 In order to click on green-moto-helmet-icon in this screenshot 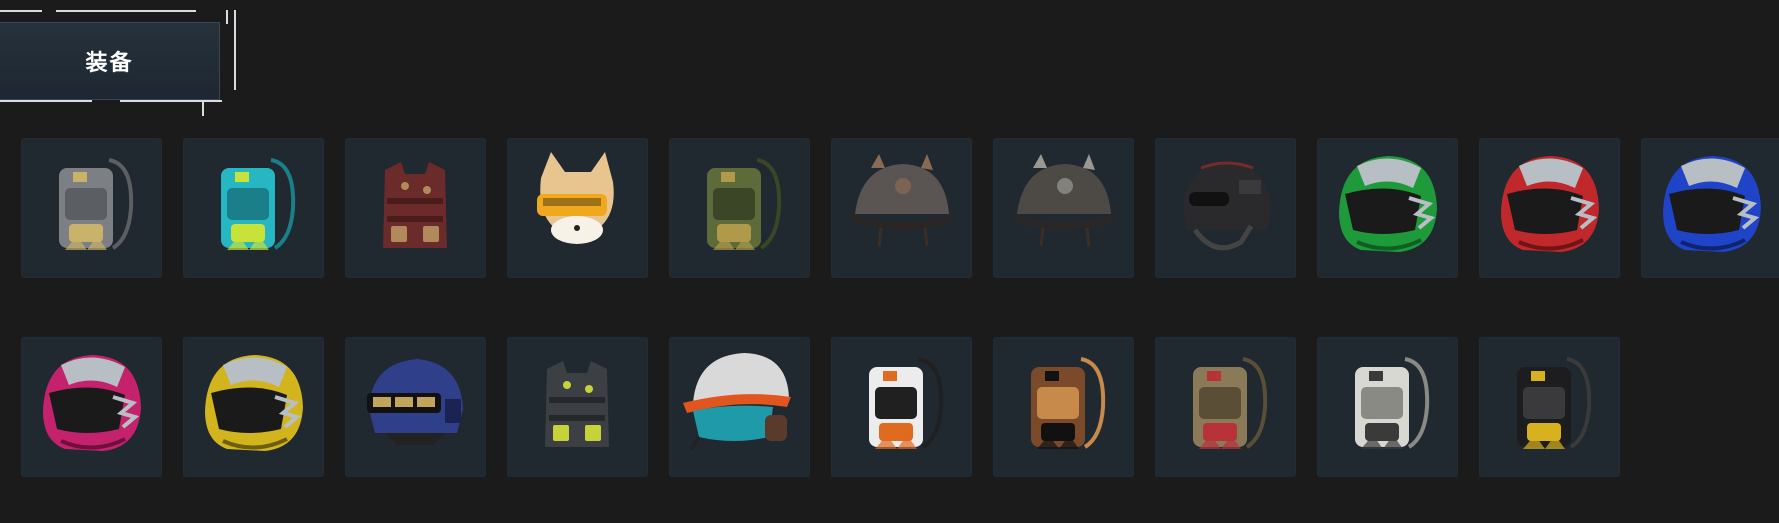, I will do `click(1388, 204)`.